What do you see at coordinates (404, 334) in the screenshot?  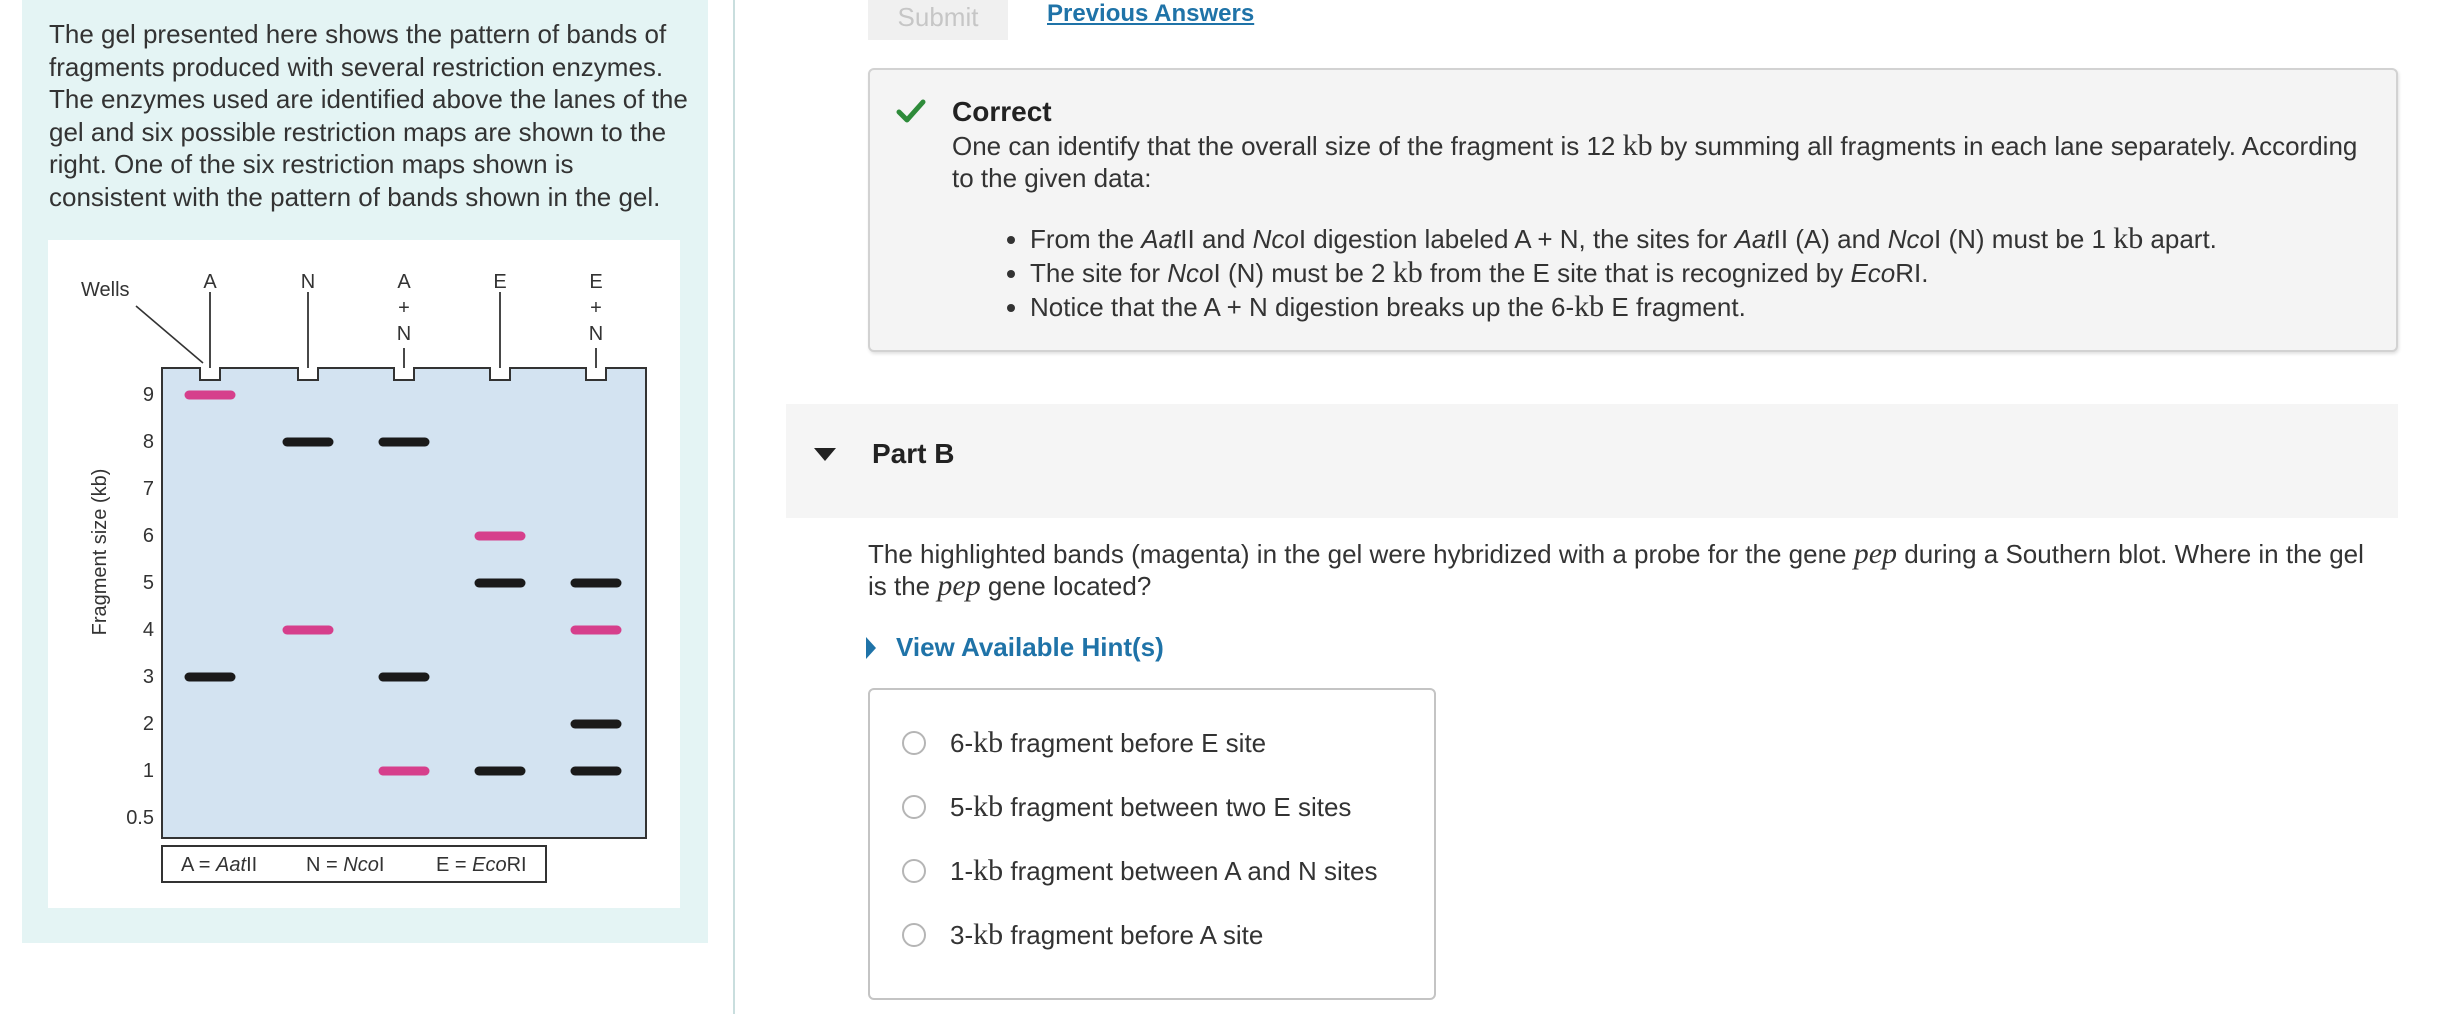 I see `lane-label-a-plus-n: N` at bounding box center [404, 334].